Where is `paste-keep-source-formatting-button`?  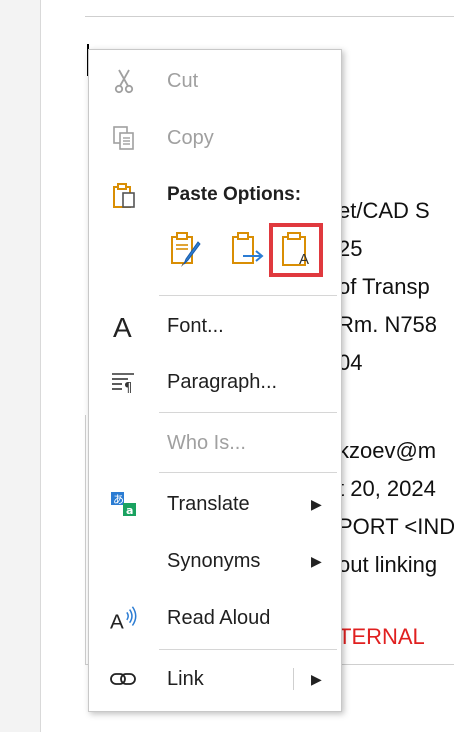 paste-keep-source-formatting-button is located at coordinates (186, 250).